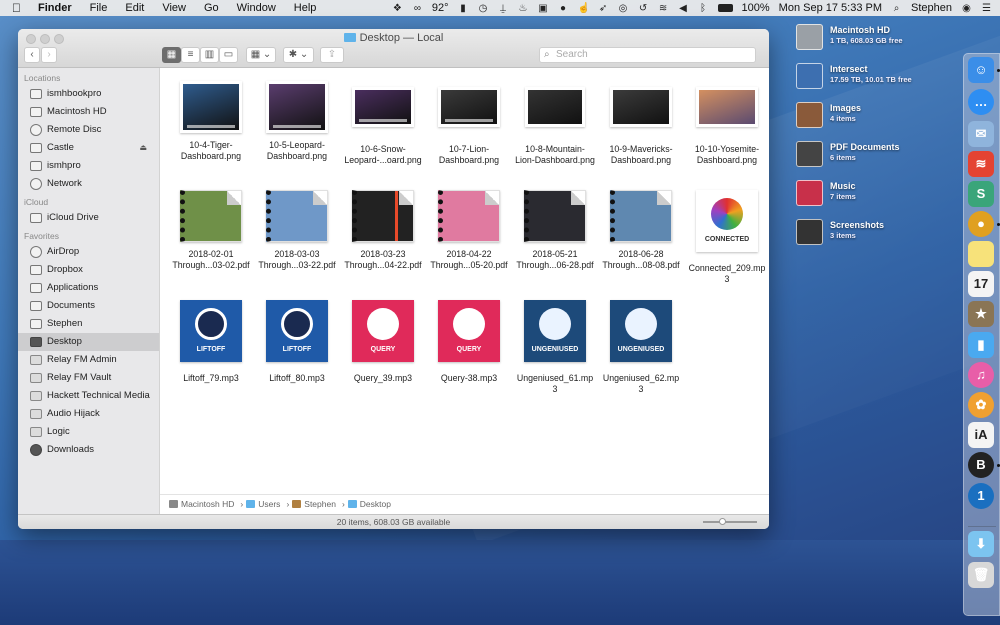 Image resolution: width=1000 pixels, height=625 pixels. What do you see at coordinates (228, 55) in the screenshot?
I see `gallery-view-button: ▭` at bounding box center [228, 55].